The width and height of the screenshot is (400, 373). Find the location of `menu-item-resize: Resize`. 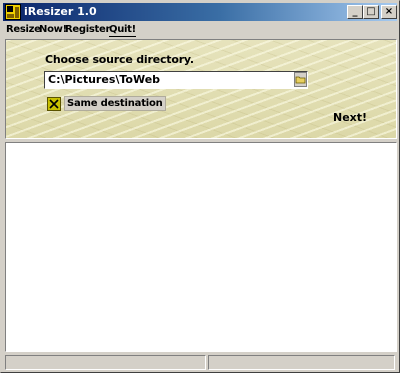

menu-item-resize: Resize is located at coordinates (23, 30).